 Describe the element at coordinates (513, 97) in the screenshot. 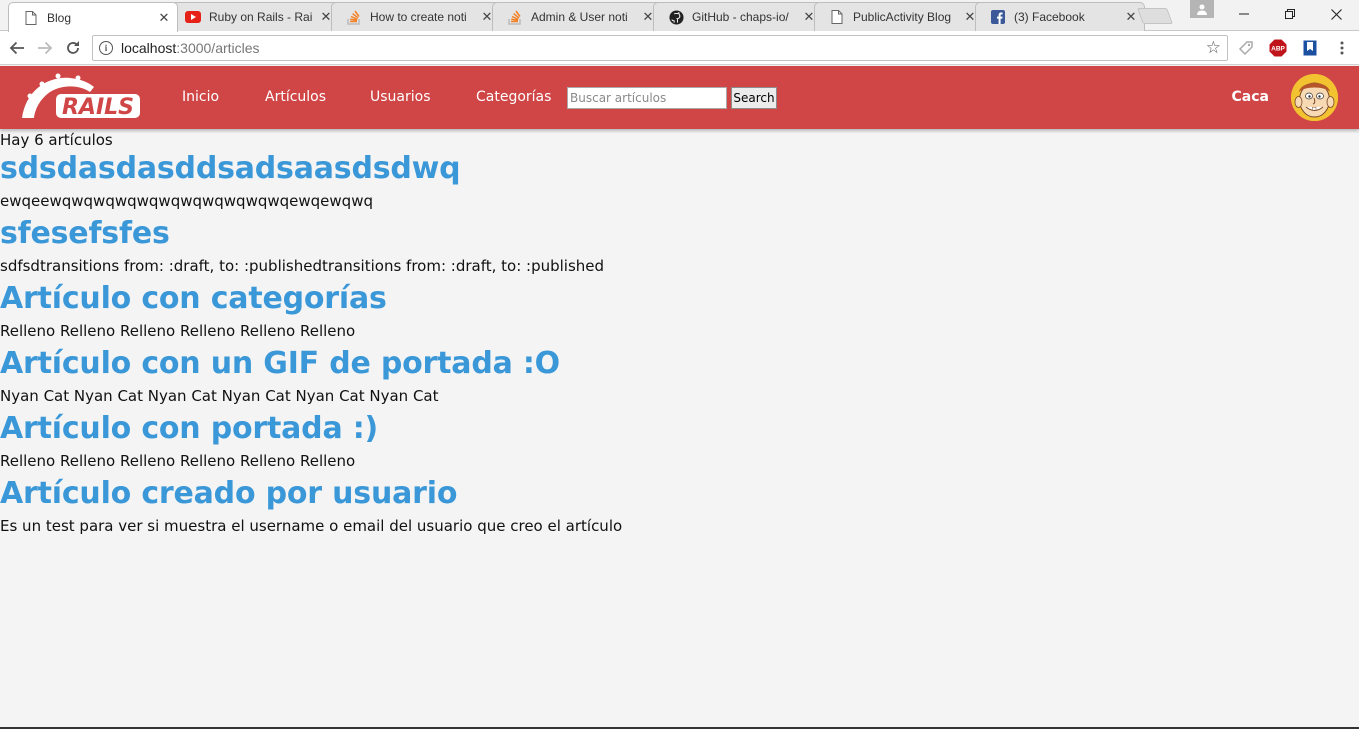

I see `nav-link-categorias: Categorías` at that location.